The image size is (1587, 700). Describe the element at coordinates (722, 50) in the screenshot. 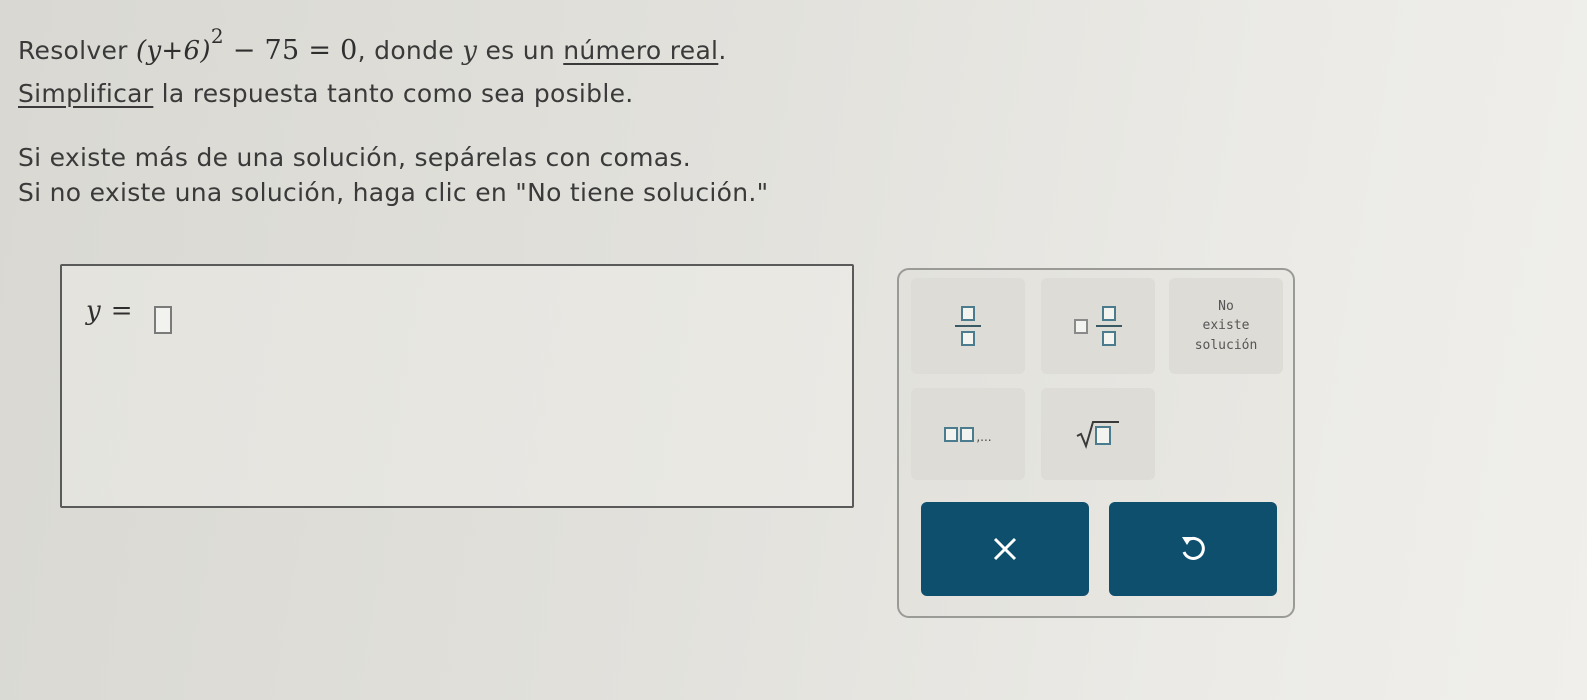

I see `period-text: .` at that location.